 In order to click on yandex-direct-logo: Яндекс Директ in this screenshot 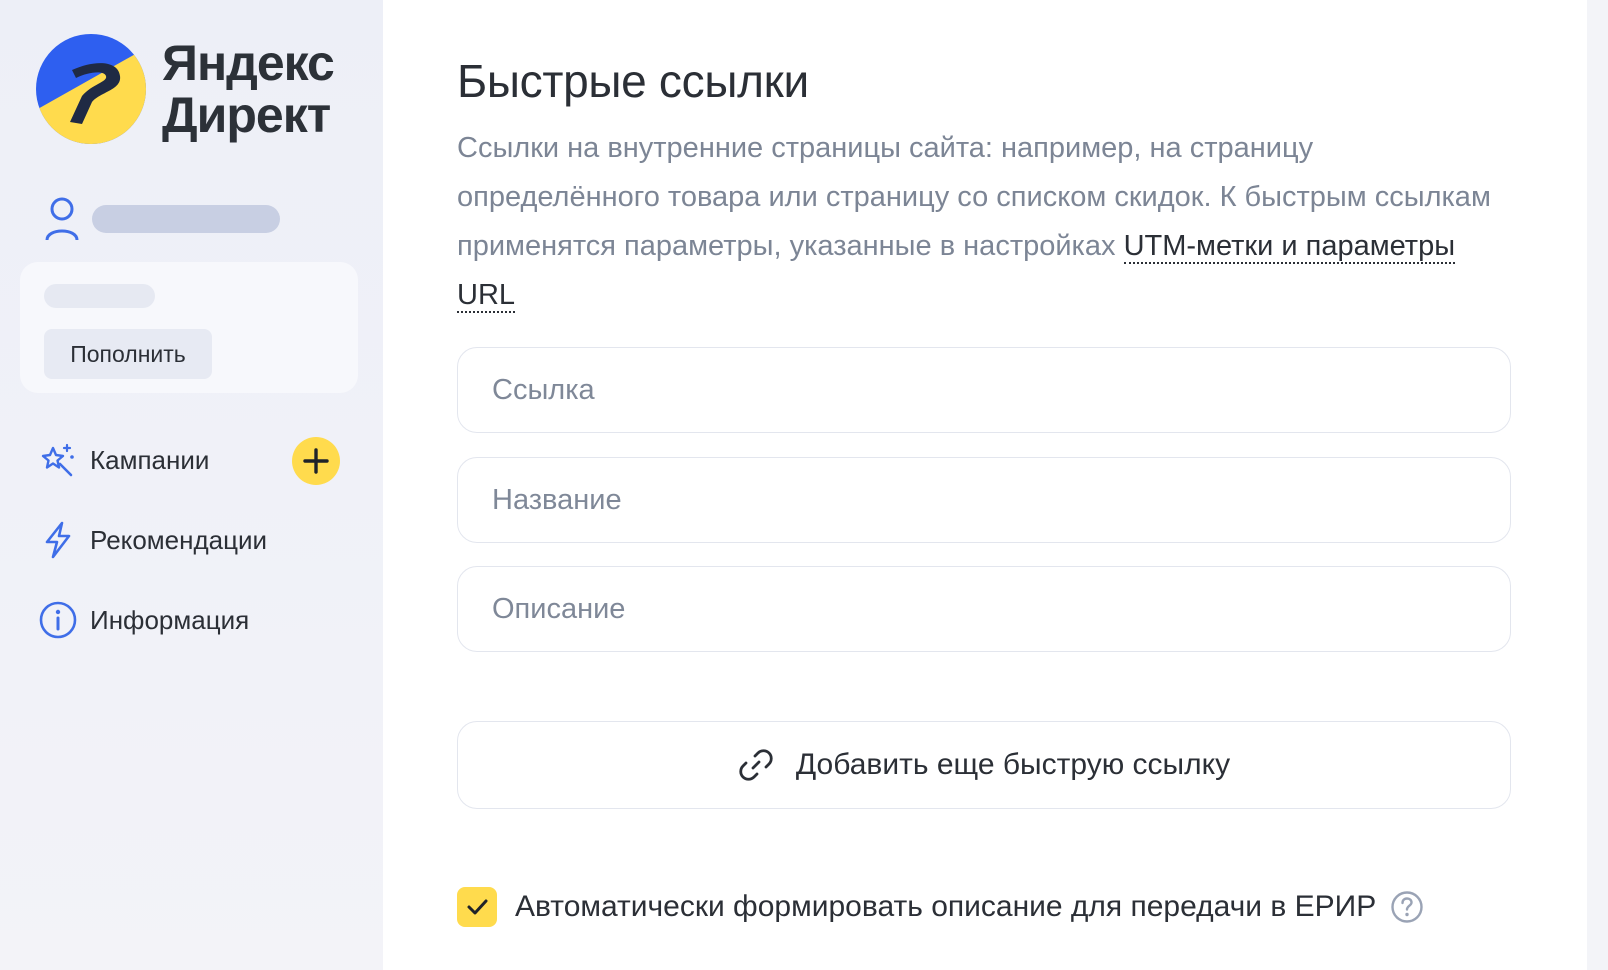, I will do `click(184, 89)`.